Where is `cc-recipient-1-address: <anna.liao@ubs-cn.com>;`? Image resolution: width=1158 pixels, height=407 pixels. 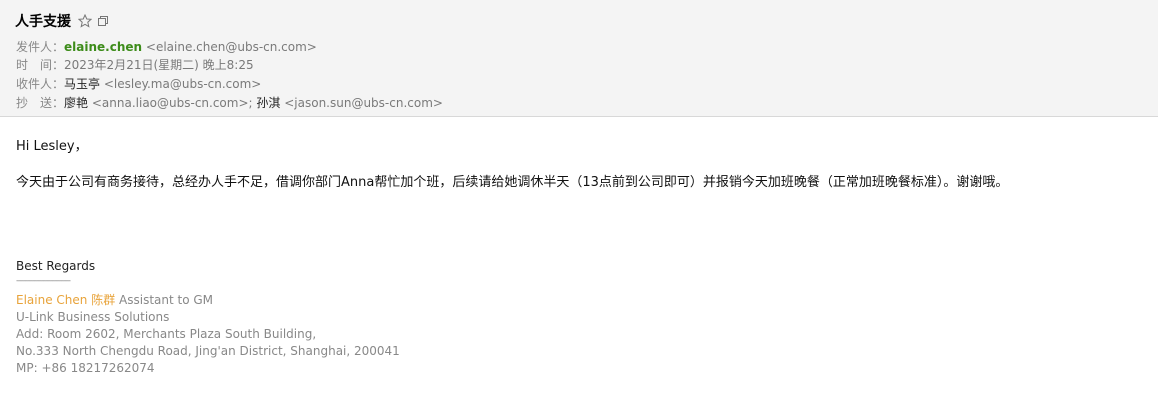 cc-recipient-1-address: <anna.liao@ubs-cn.com>; is located at coordinates (172, 103).